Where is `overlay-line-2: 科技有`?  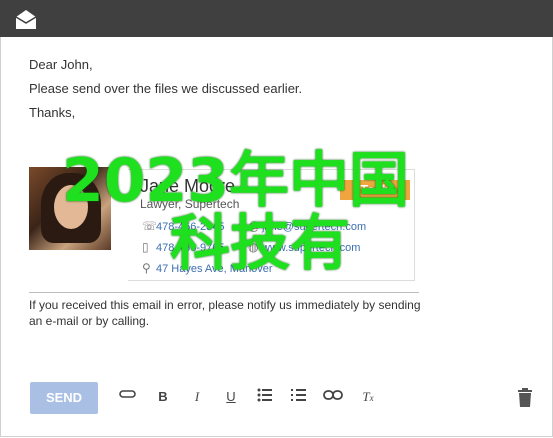
overlay-line-2: 科技有 is located at coordinates (260, 244).